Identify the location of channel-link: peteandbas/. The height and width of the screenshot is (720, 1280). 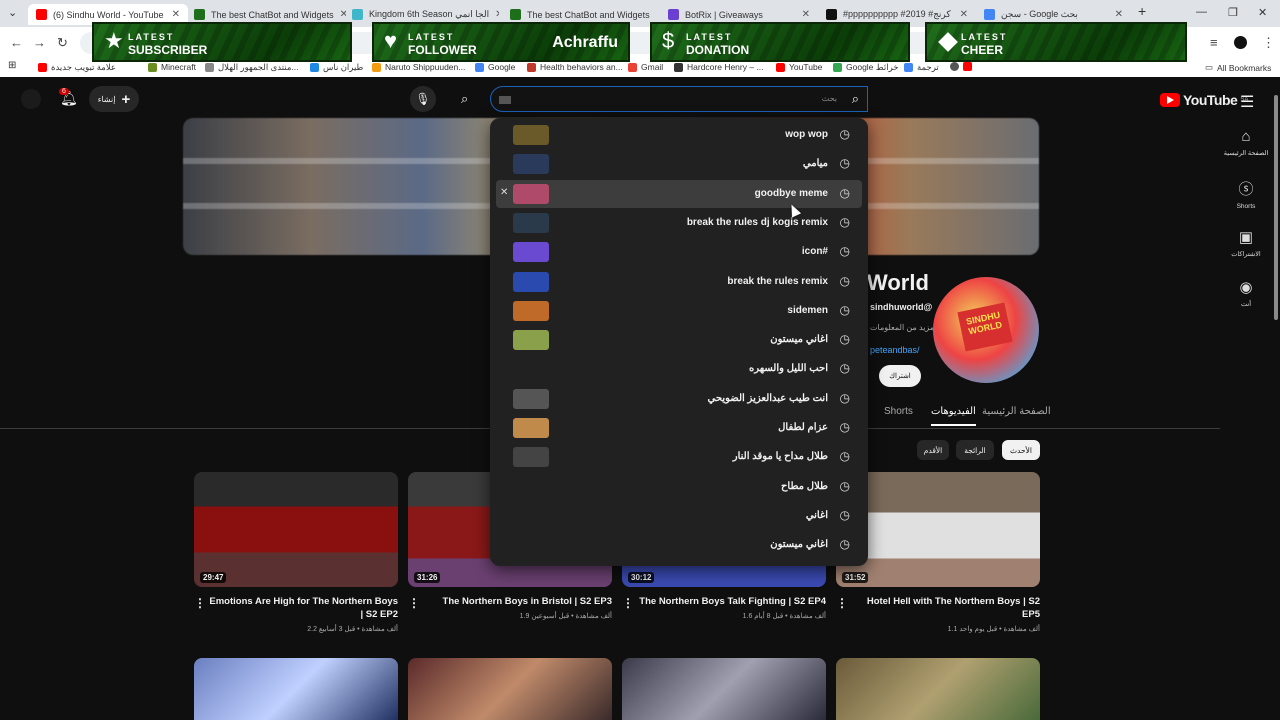
(895, 350).